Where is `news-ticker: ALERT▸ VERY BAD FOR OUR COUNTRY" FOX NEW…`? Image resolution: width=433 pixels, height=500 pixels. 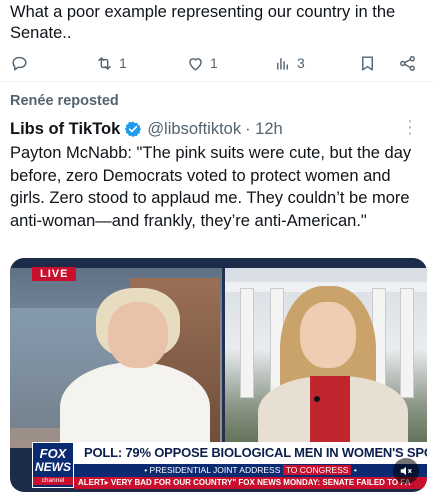
news-ticker: ALERT▸ VERY BAD FOR OUR COUNTRY" FOX NEW… is located at coordinates (250, 483).